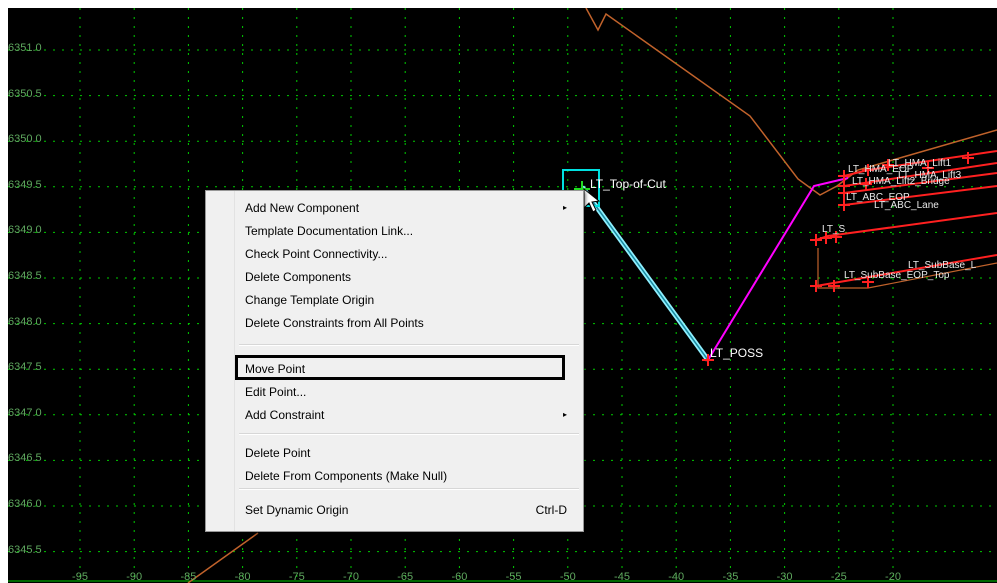  I want to click on x-axis-tick-label: -85, so click(188, 577).